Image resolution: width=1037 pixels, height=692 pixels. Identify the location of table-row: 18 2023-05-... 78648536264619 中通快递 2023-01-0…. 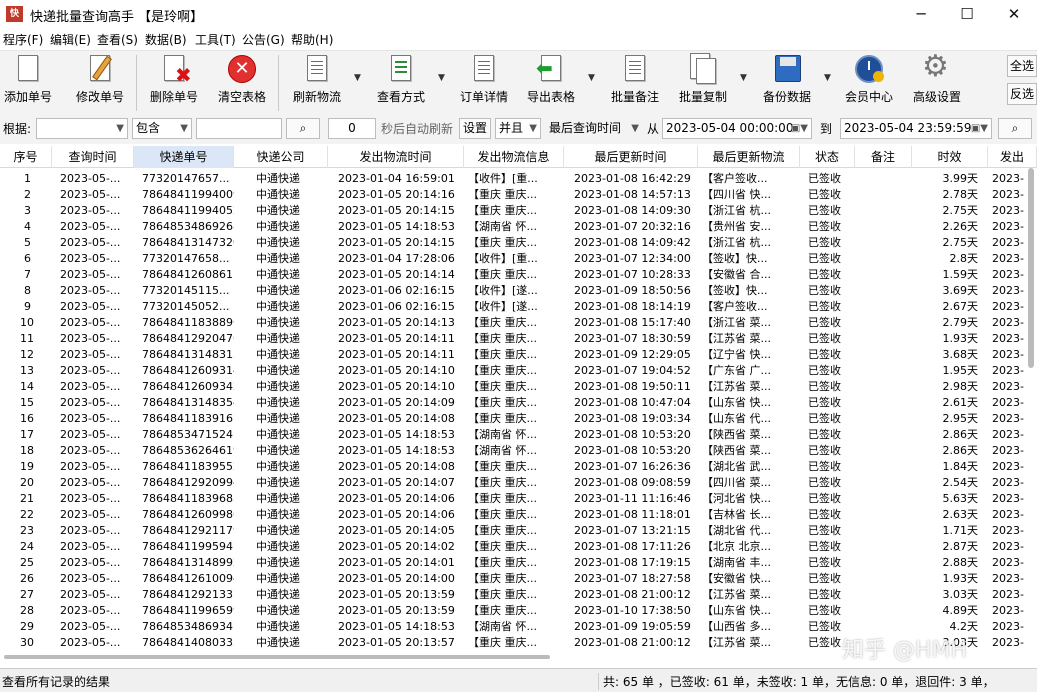
(518, 451).